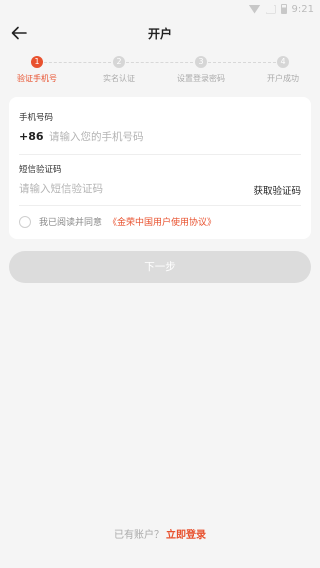 This screenshot has height=568, width=320. Describe the element at coordinates (283, 62) in the screenshot. I see `step-number: 4` at that location.